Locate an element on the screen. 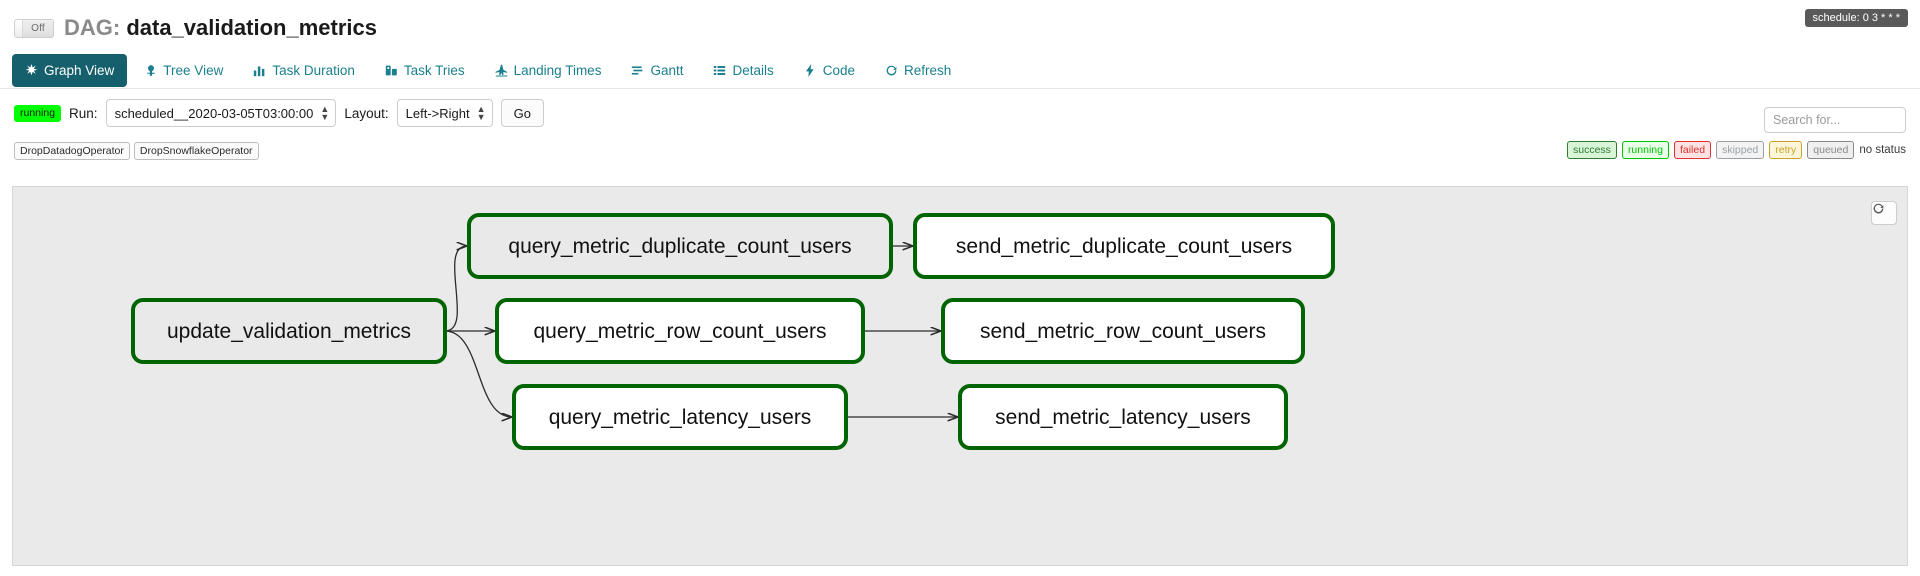 This screenshot has width=1920, height=576. dag-title-name: data_validation_metrics is located at coordinates (251, 27).